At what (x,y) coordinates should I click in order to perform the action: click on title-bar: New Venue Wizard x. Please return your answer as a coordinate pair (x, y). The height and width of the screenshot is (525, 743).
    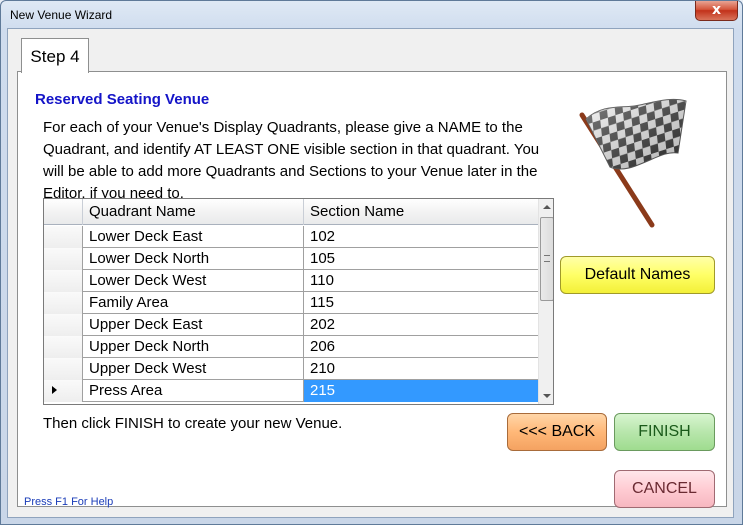
    Looking at the image, I should click on (371, 15).